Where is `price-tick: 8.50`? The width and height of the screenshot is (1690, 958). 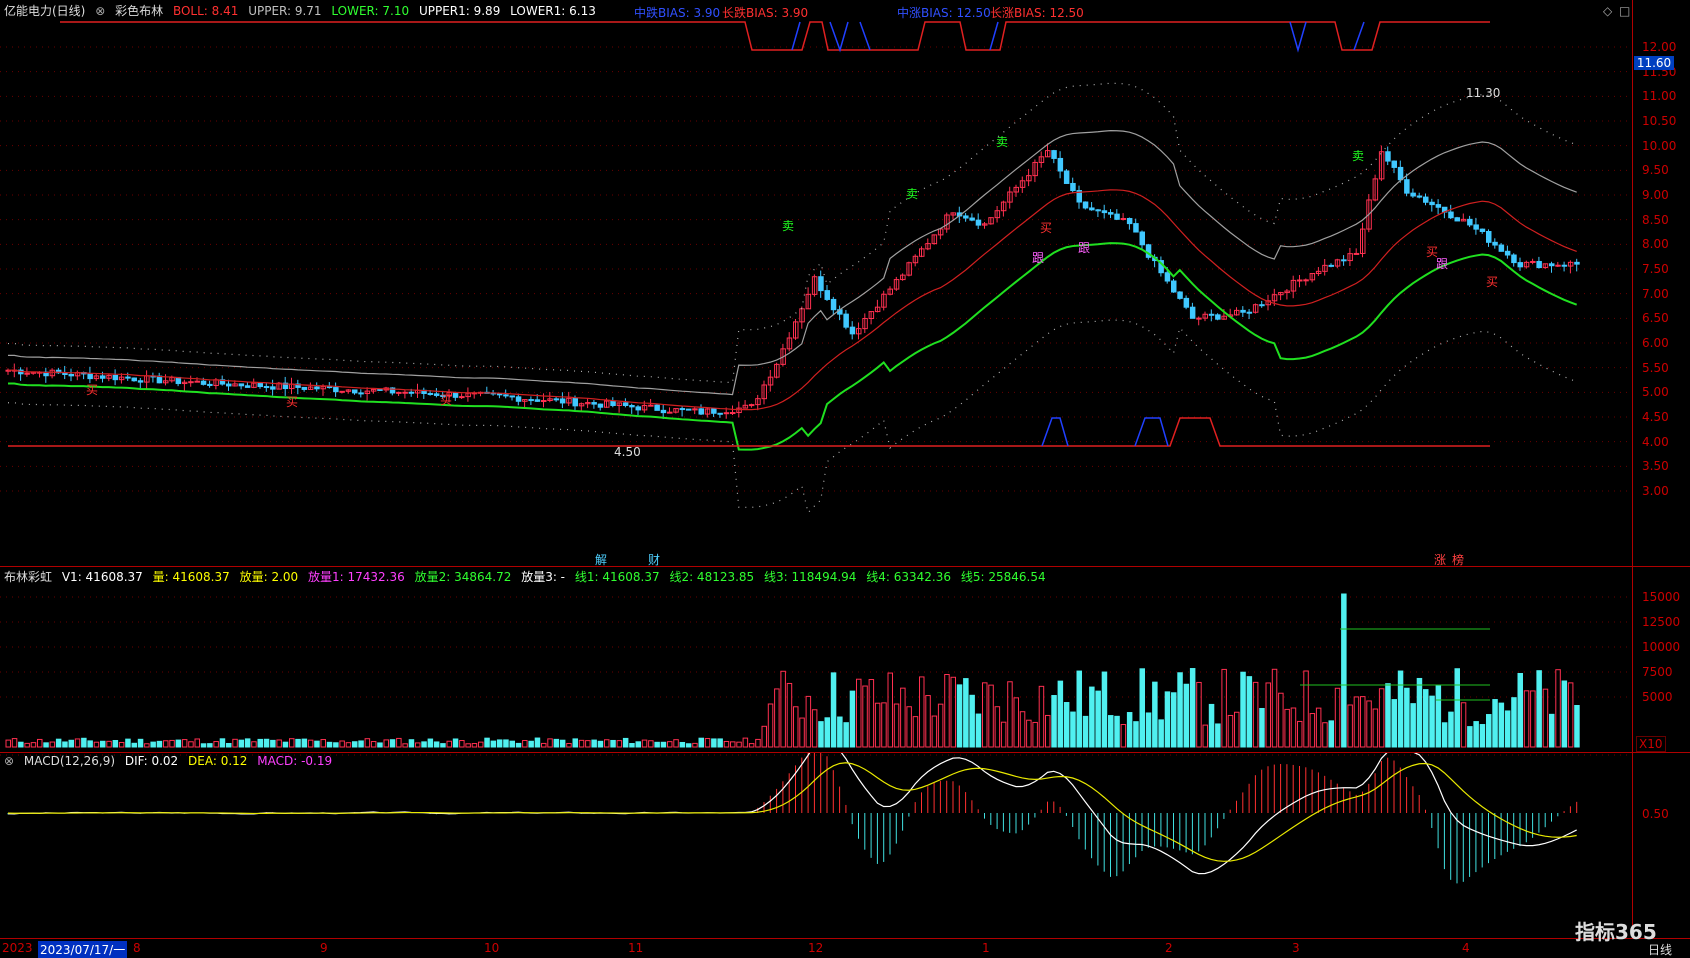 price-tick: 8.50 is located at coordinates (1655, 219).